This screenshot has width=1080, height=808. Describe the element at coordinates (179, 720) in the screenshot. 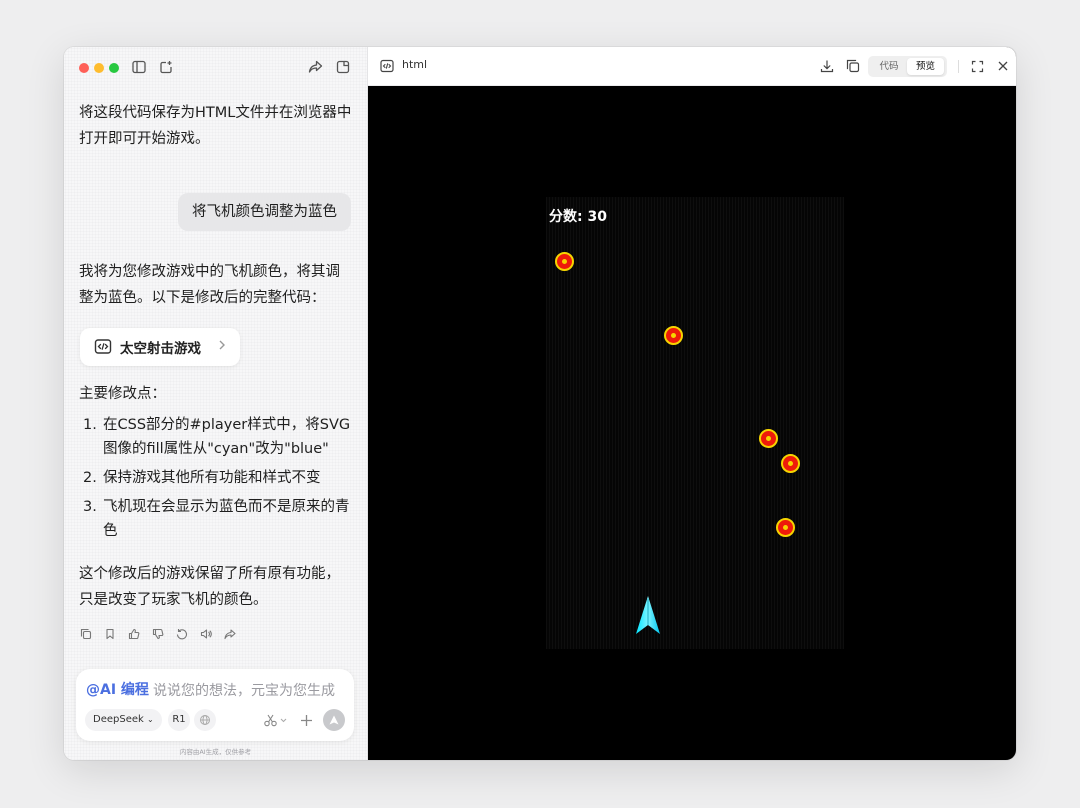

I see `r1-toggle: R1` at that location.